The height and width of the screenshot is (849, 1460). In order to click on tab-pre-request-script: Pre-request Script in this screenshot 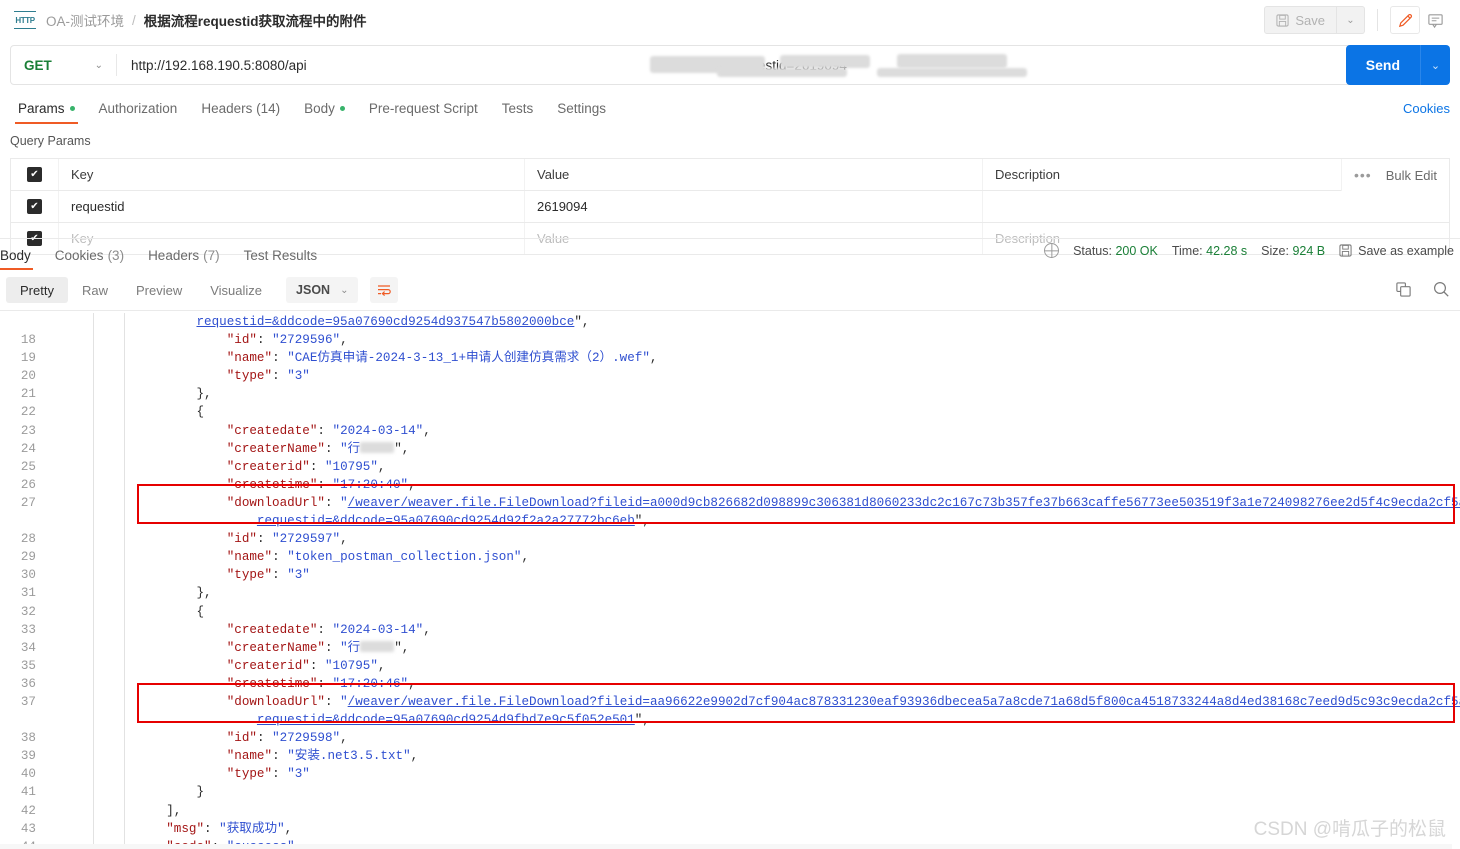, I will do `click(423, 108)`.